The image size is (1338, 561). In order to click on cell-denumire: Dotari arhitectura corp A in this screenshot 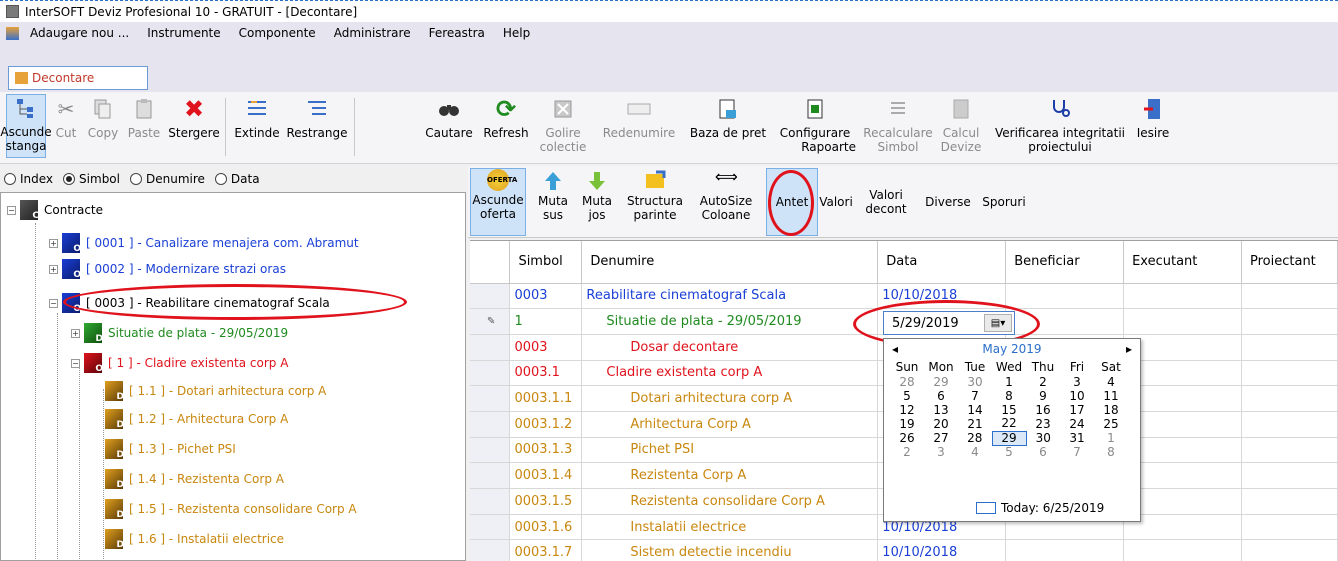, I will do `click(730, 398)`.